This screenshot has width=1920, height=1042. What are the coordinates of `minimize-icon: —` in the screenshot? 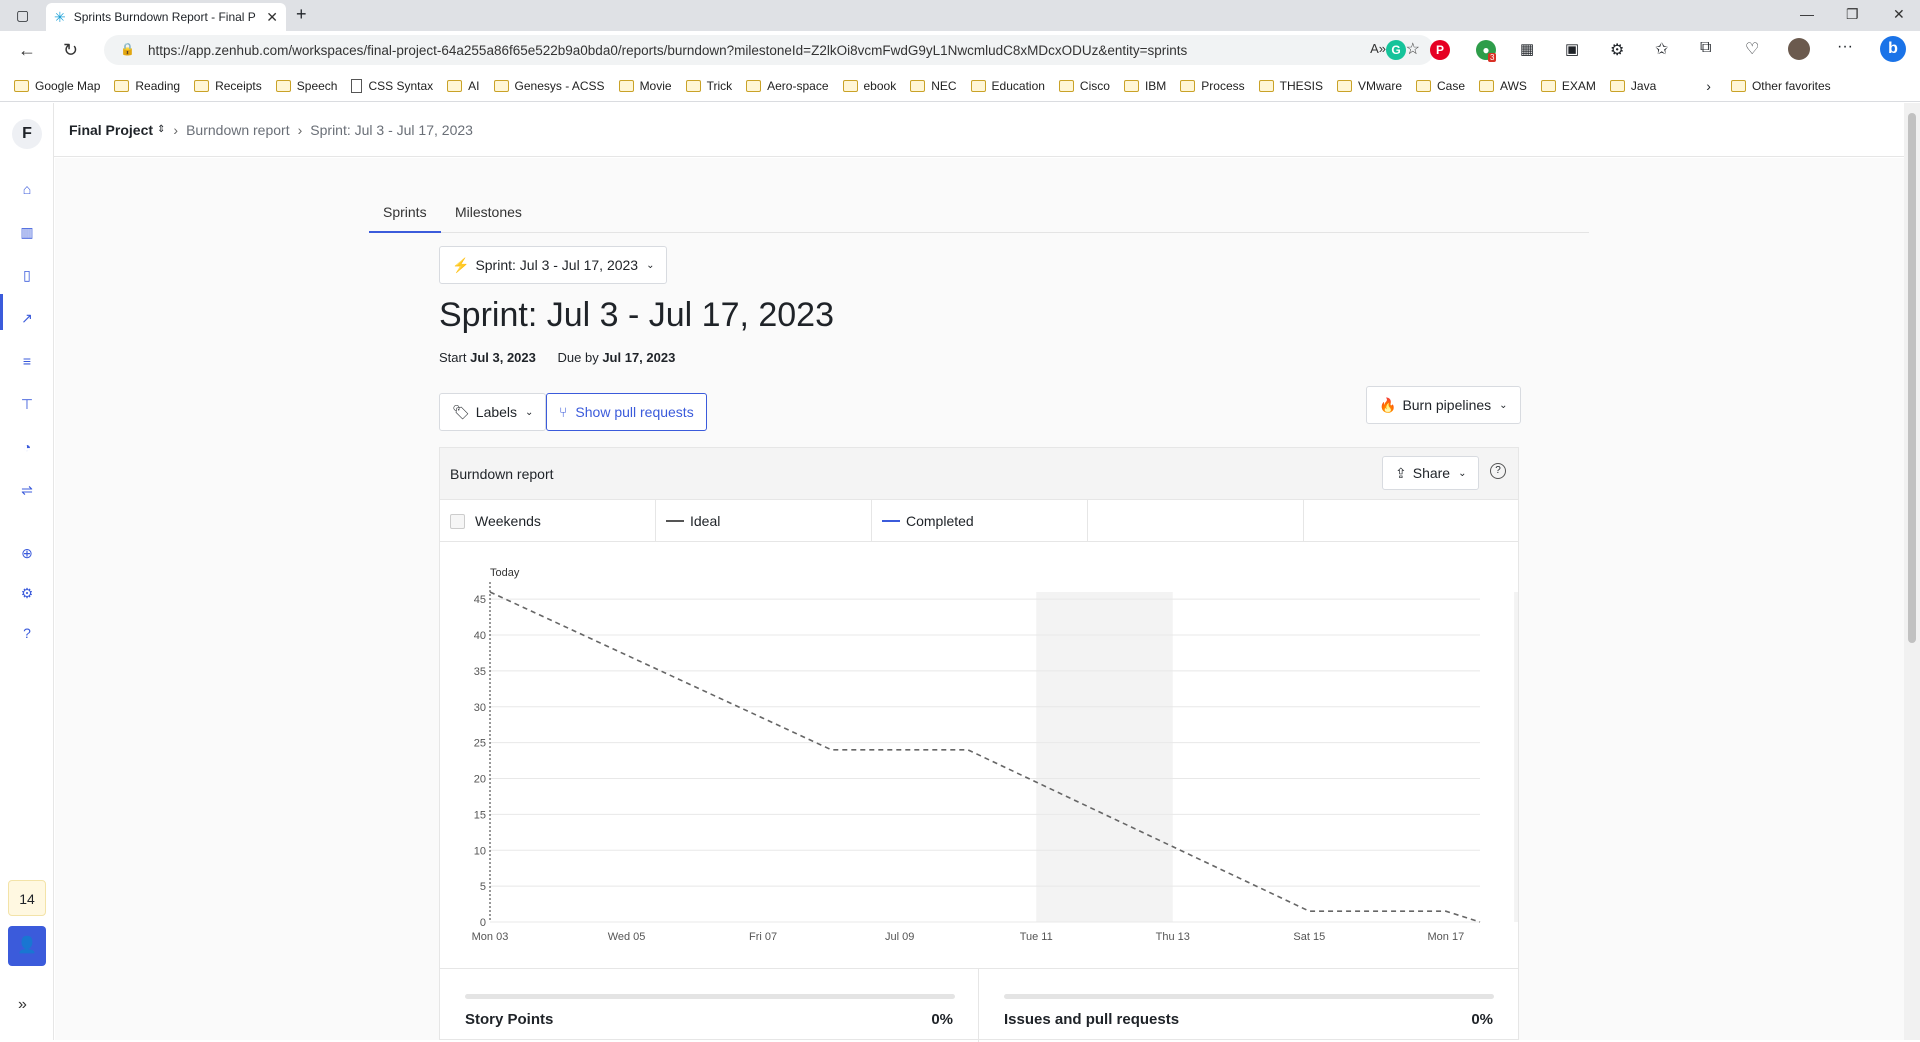 It's located at (1807, 14).